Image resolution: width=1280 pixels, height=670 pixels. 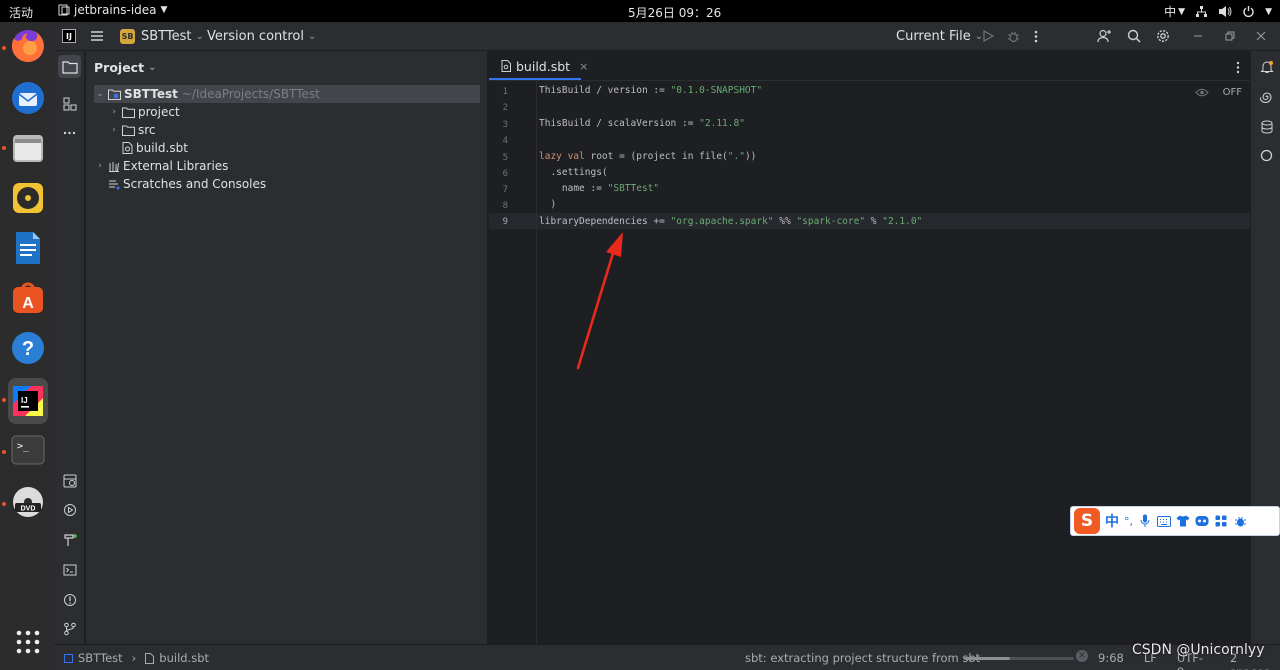 I want to click on thunderbird-icon, so click(x=28, y=98).